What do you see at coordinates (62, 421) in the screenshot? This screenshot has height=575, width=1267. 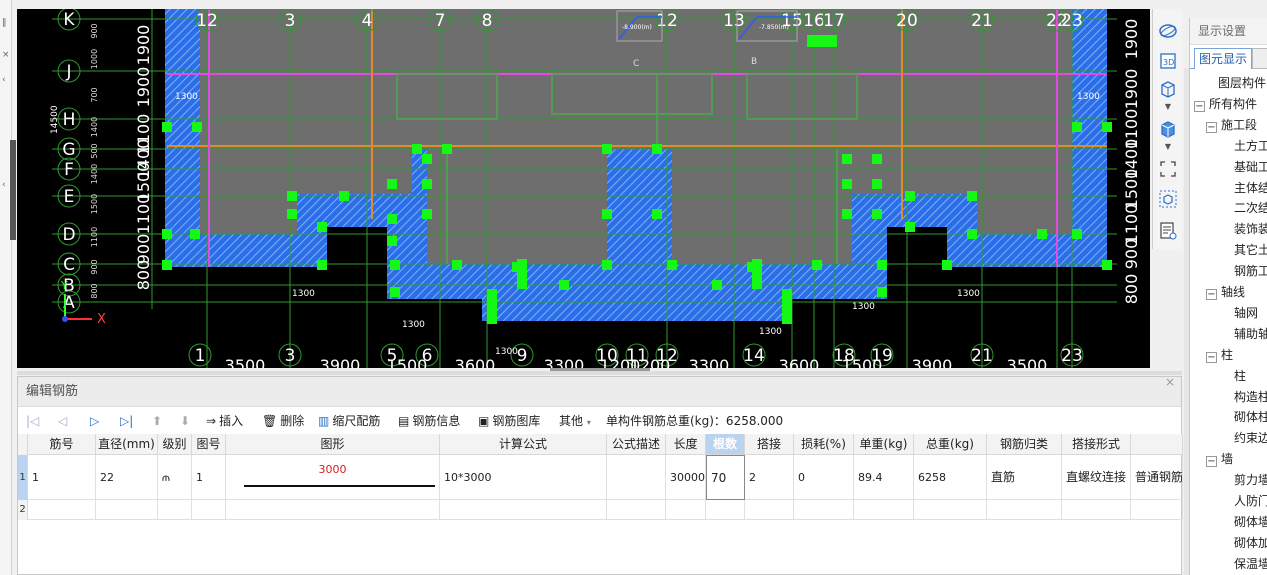 I see `prev-record-icon: ◁` at bounding box center [62, 421].